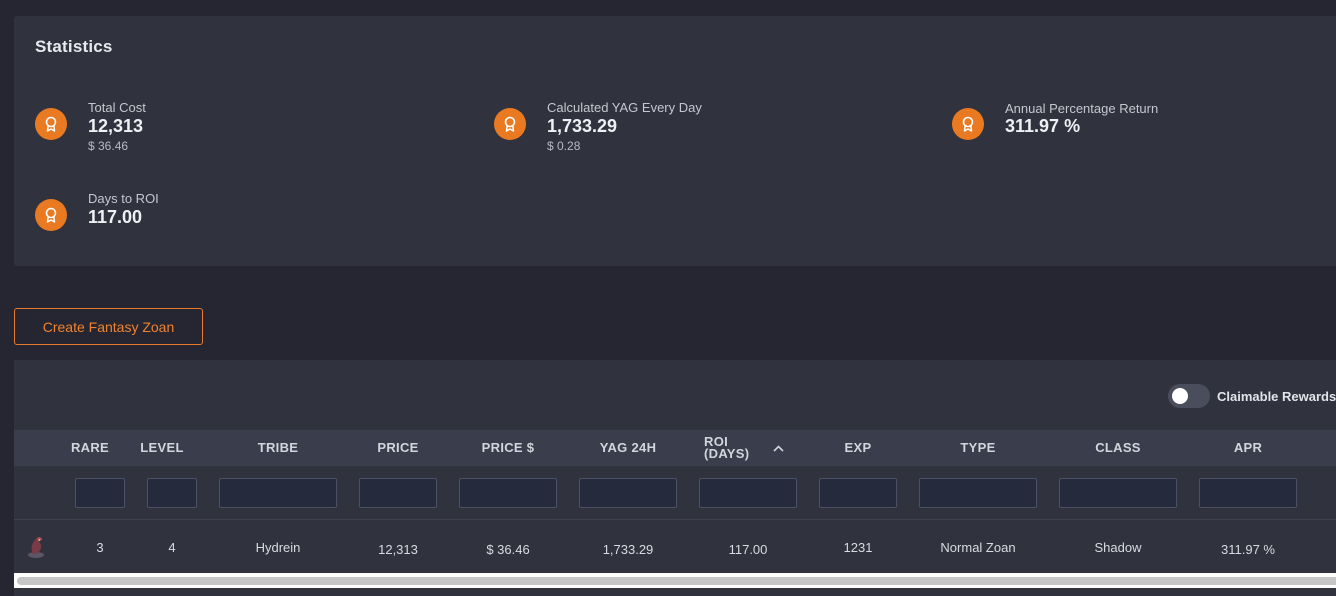 The width and height of the screenshot is (1336, 596). What do you see at coordinates (582, 126) in the screenshot?
I see `stat-value: 1,733.29` at bounding box center [582, 126].